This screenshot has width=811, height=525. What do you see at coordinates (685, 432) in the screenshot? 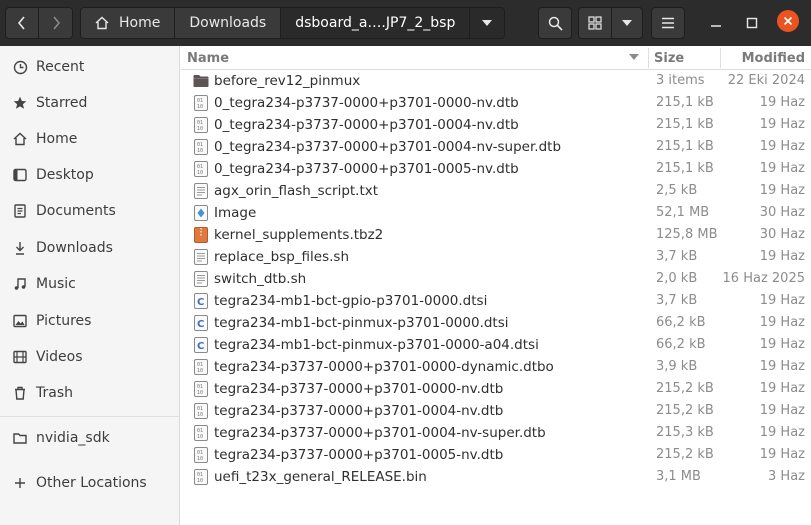
I see `file-size: 215,3 kB` at bounding box center [685, 432].